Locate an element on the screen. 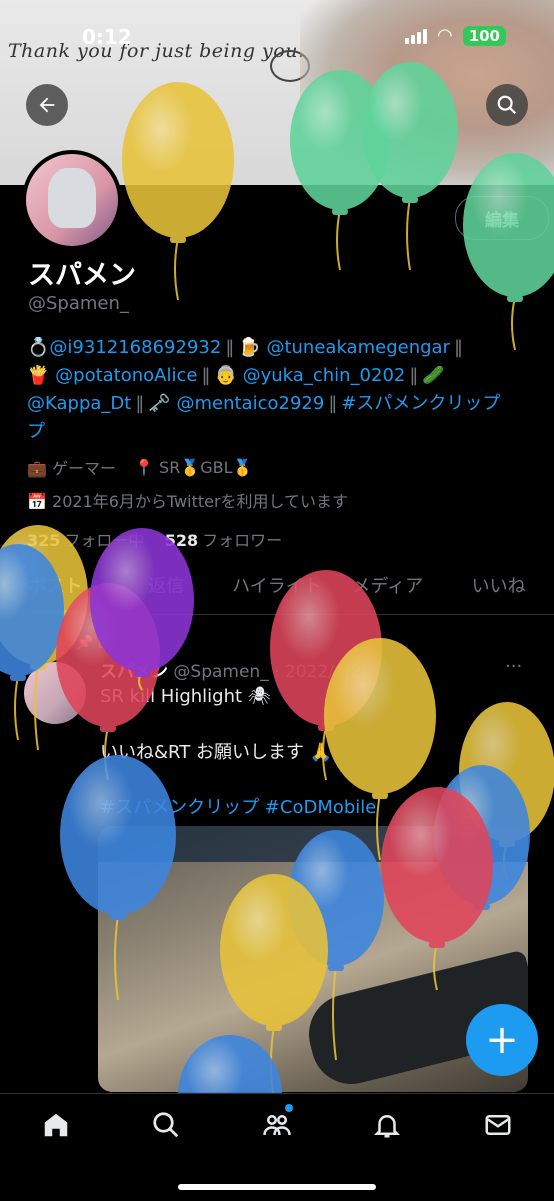 This screenshot has height=1201, width=554. bio-mention-link: @i9312168692932 is located at coordinates (135, 347).